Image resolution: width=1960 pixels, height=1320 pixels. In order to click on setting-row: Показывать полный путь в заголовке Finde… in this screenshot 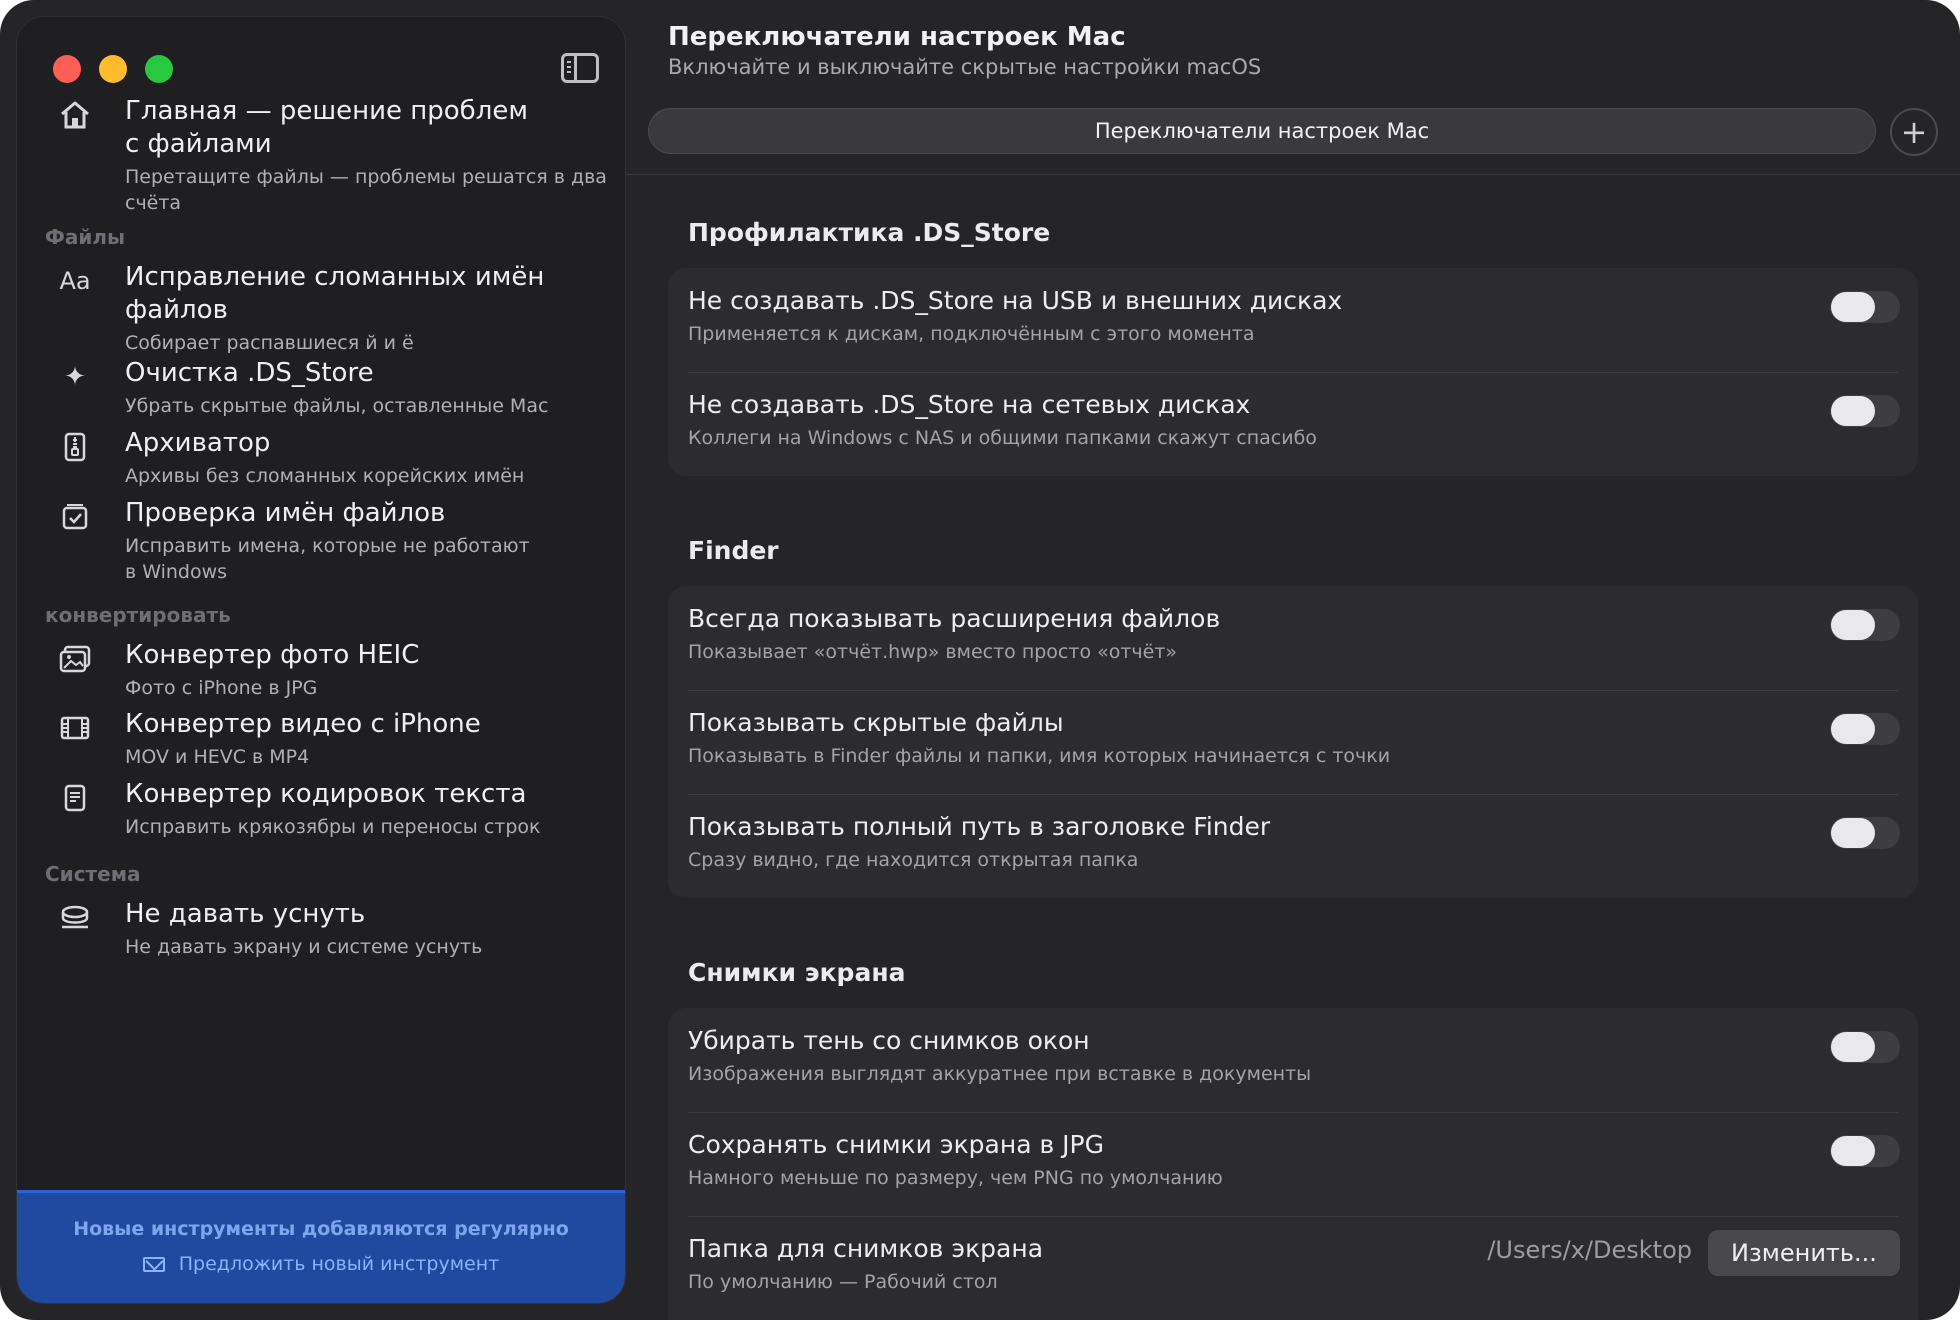, I will do `click(1293, 846)`.